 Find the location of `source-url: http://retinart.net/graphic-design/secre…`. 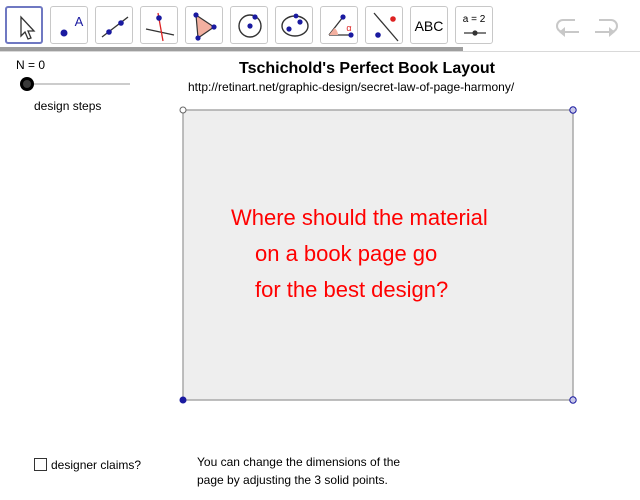

source-url: http://retinart.net/graphic-design/secre… is located at coordinates (351, 87).